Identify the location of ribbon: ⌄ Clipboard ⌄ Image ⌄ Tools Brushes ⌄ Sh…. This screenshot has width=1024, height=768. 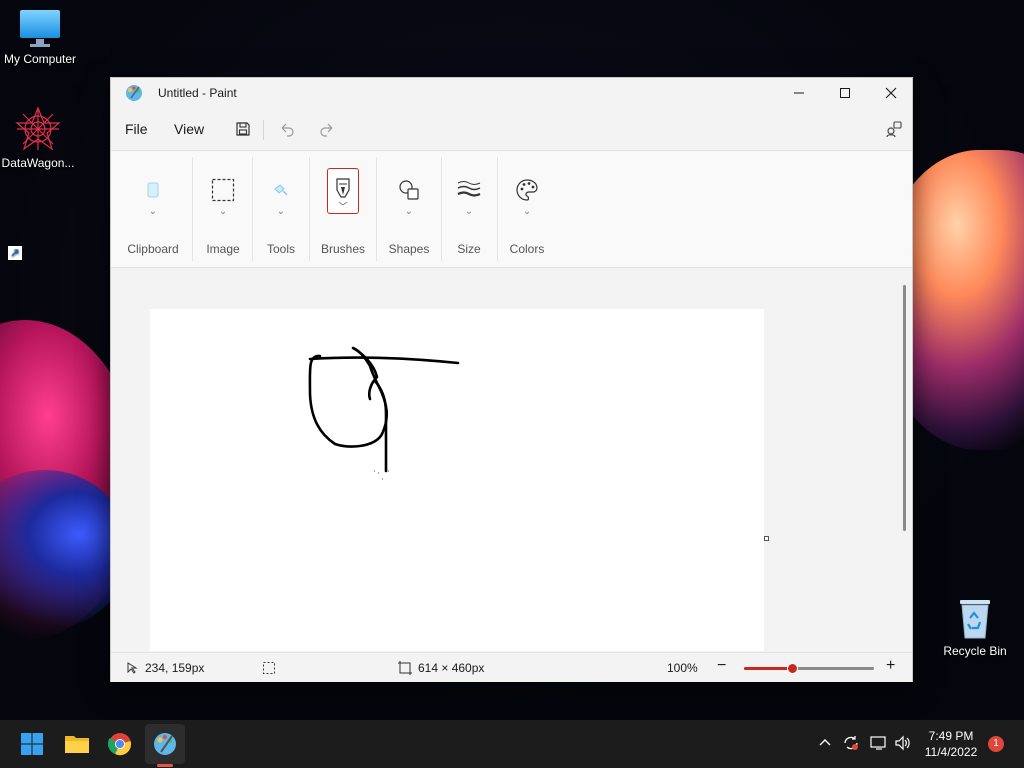
(511, 209).